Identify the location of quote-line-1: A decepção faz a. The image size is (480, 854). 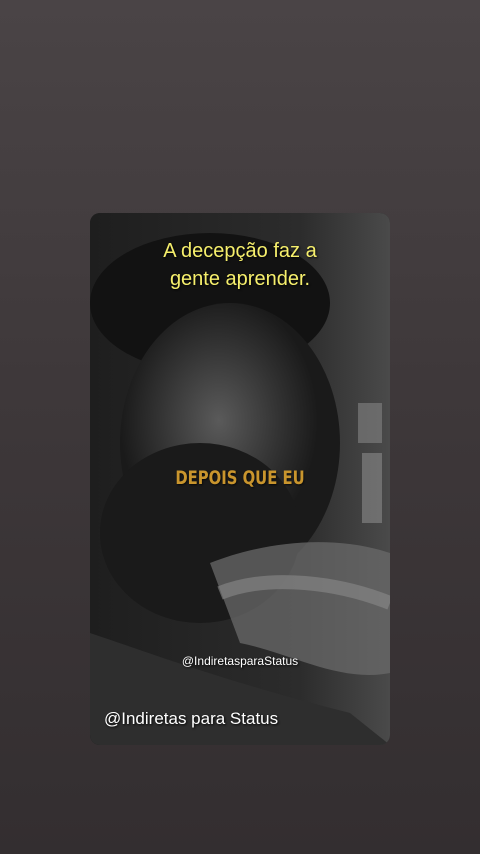
(240, 251).